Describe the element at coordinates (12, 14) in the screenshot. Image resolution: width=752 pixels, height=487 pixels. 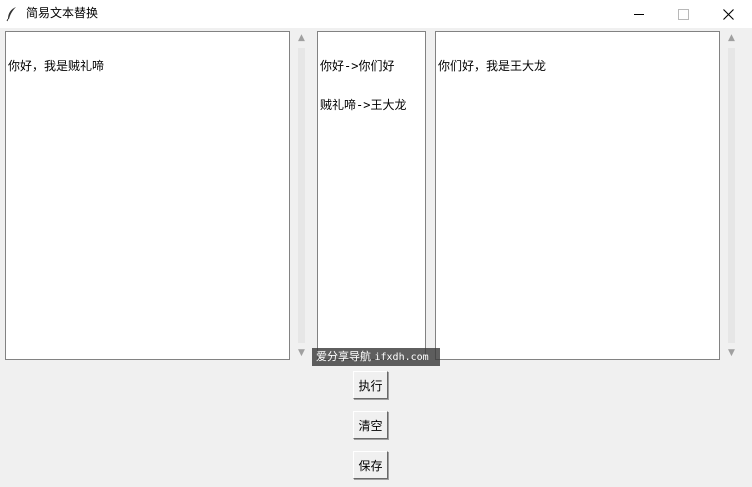
I see `feather-icon` at that location.